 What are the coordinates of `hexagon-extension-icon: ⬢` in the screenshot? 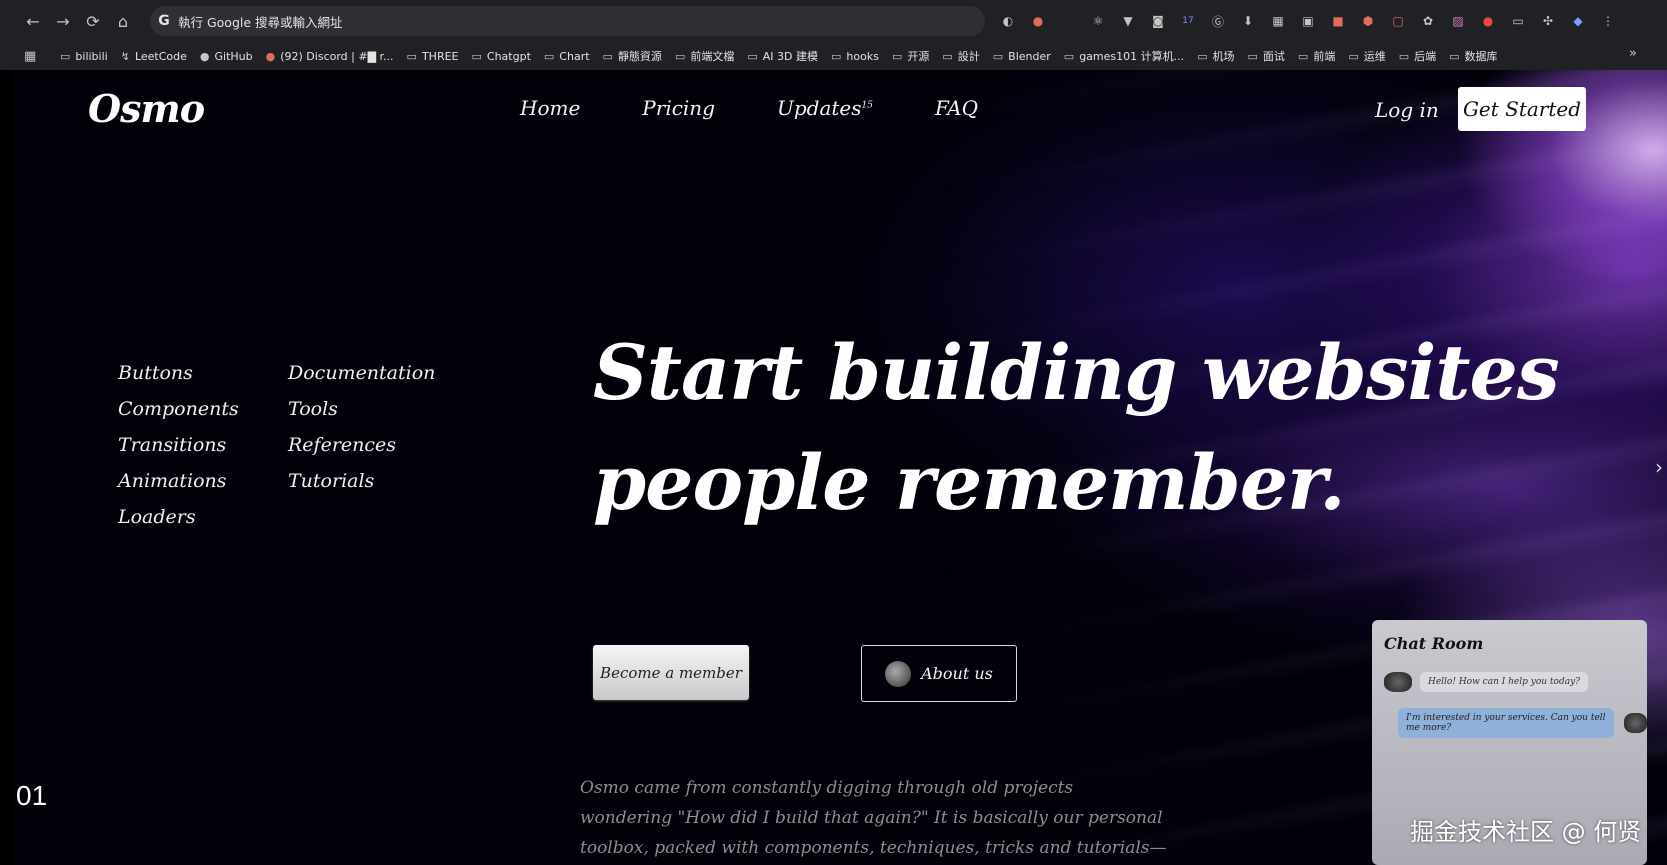 It's located at (1368, 21).